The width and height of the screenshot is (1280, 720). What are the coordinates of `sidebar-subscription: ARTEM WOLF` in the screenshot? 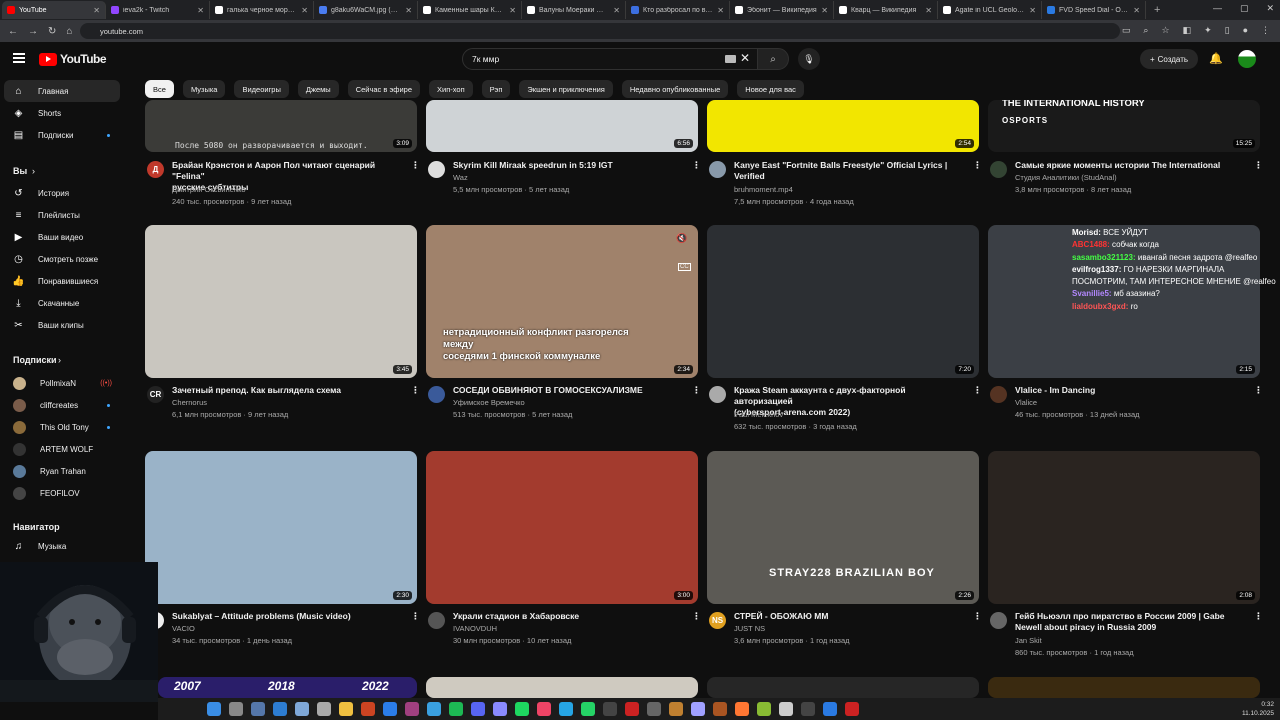 It's located at (62, 449).